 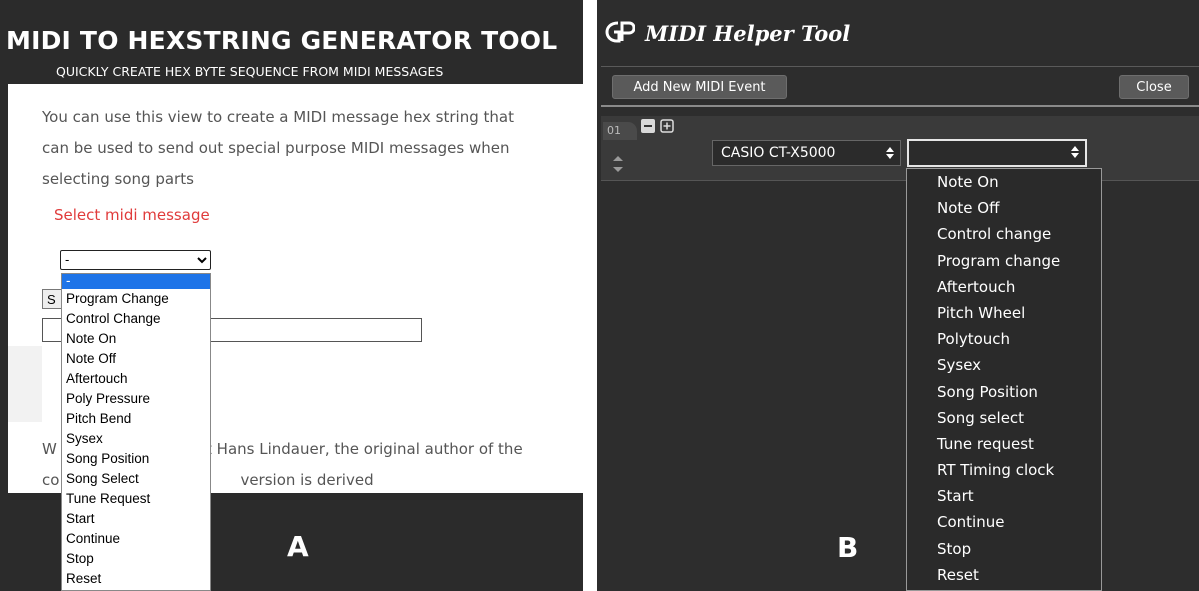 What do you see at coordinates (298, 546) in the screenshot?
I see `panel-letter-a: A` at bounding box center [298, 546].